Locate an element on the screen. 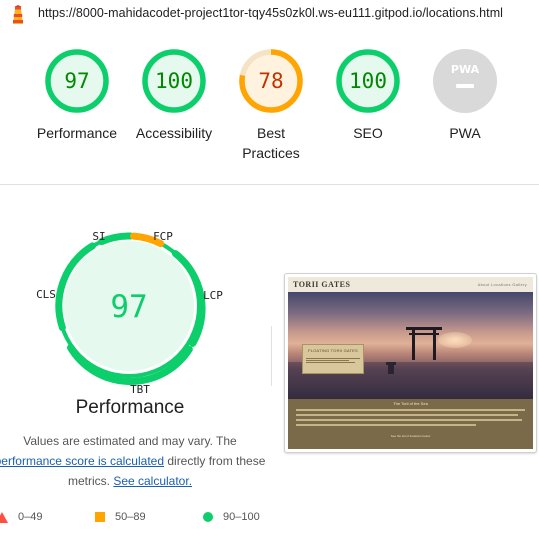 Image resolution: width=539 pixels, height=543 pixels. lighthouse-logo-icon is located at coordinates (18, 14).